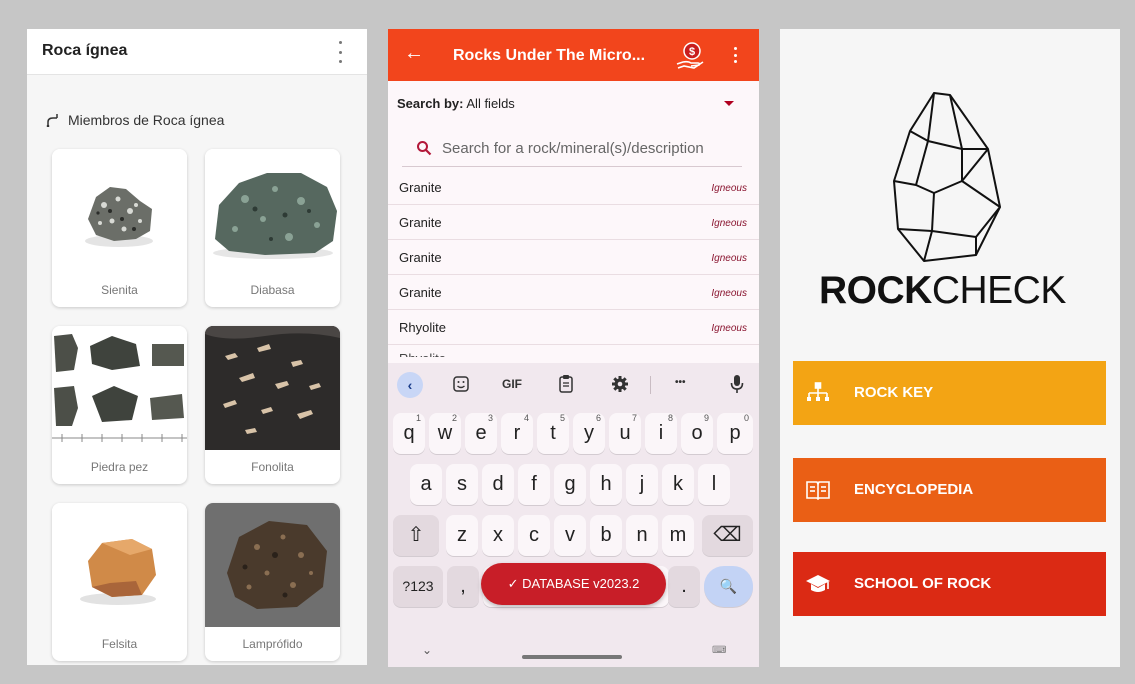 Image resolution: width=1135 pixels, height=684 pixels. Describe the element at coordinates (566, 384) in the screenshot. I see `clipboard-icon` at that location.